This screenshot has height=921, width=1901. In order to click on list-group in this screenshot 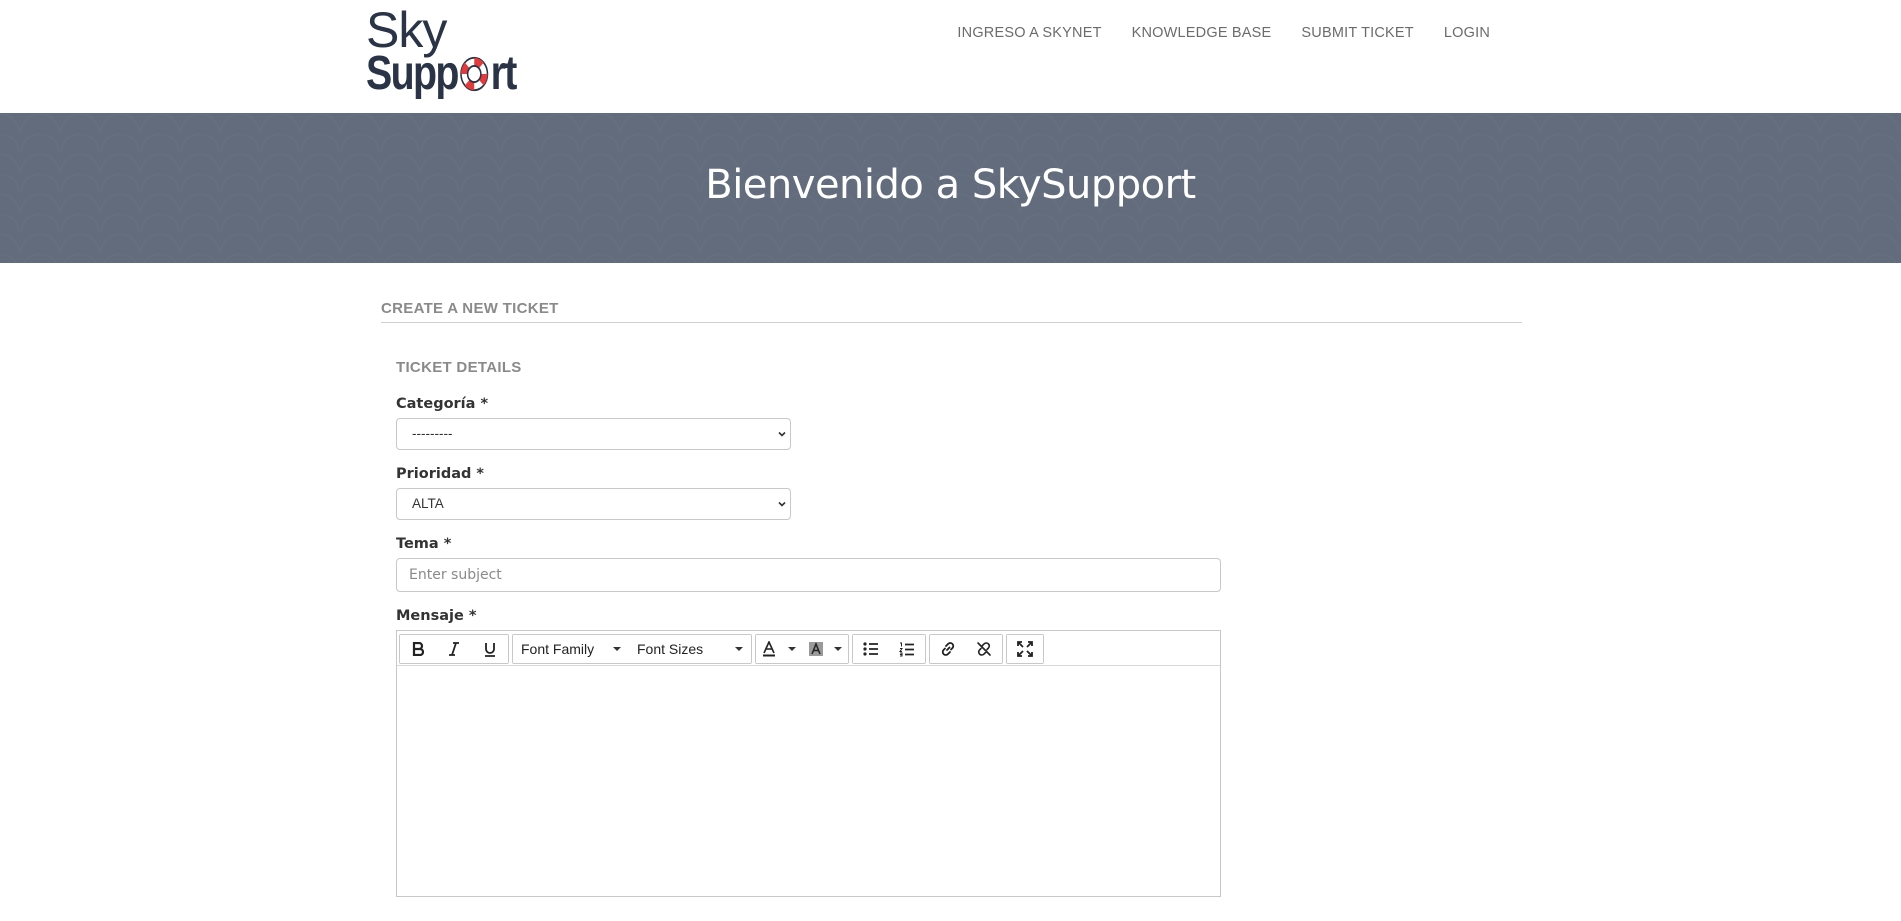, I will do `click(889, 649)`.